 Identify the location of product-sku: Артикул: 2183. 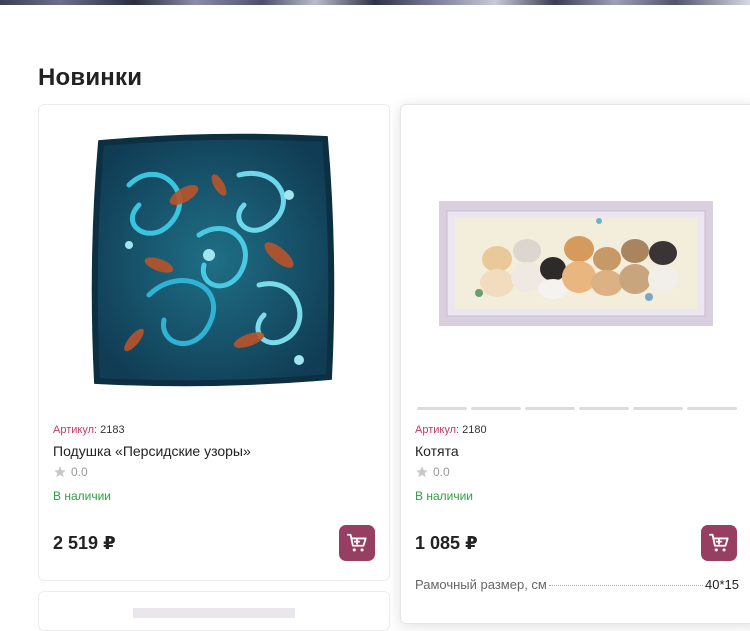
(89, 430).